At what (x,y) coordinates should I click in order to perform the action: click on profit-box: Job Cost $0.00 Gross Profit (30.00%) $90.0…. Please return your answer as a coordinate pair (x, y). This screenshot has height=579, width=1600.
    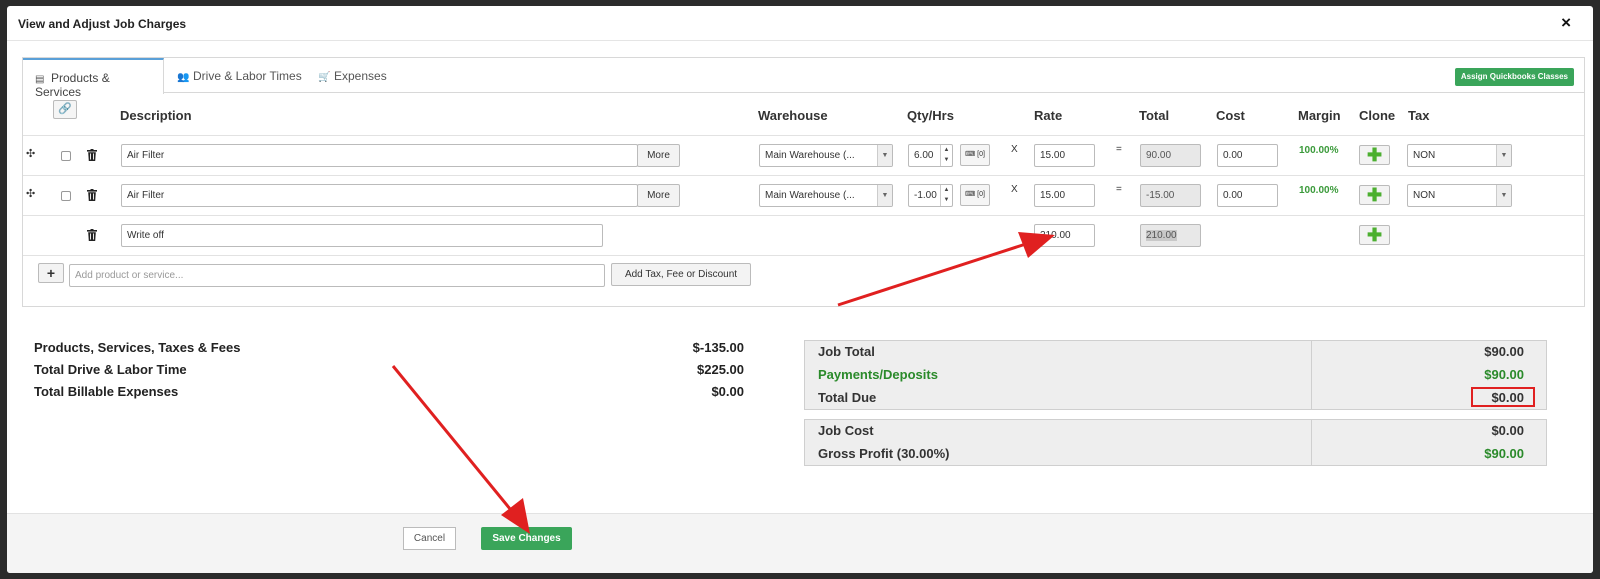
    Looking at the image, I should click on (1175, 442).